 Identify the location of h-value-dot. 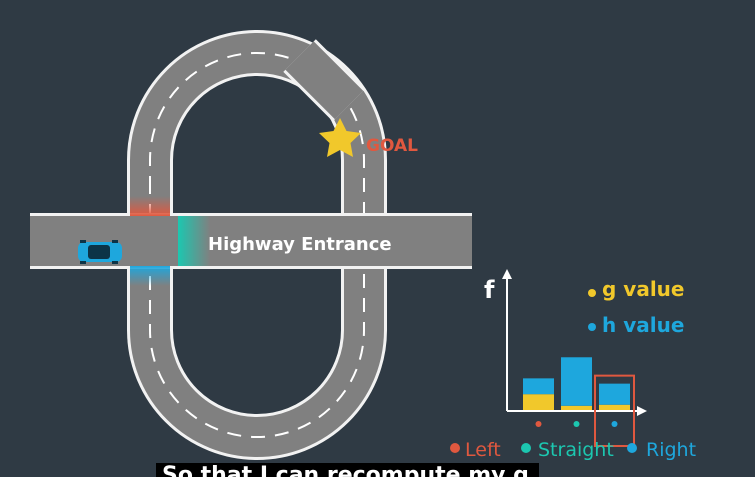
(592, 327).